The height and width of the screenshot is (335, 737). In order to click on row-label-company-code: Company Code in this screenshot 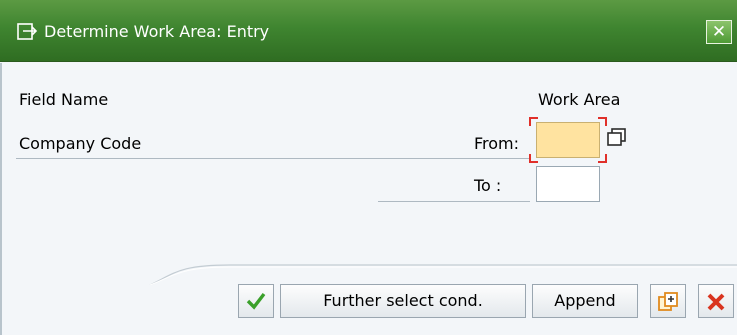, I will do `click(80, 143)`.